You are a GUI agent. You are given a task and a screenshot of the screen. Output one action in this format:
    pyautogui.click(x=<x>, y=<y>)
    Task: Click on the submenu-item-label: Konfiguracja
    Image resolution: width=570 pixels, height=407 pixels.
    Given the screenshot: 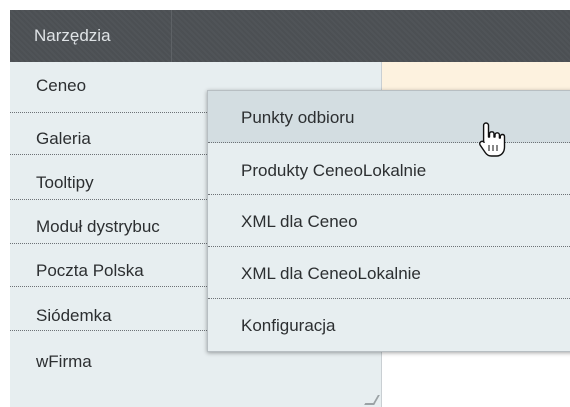 What is the action you would take?
    pyautogui.click(x=288, y=325)
    